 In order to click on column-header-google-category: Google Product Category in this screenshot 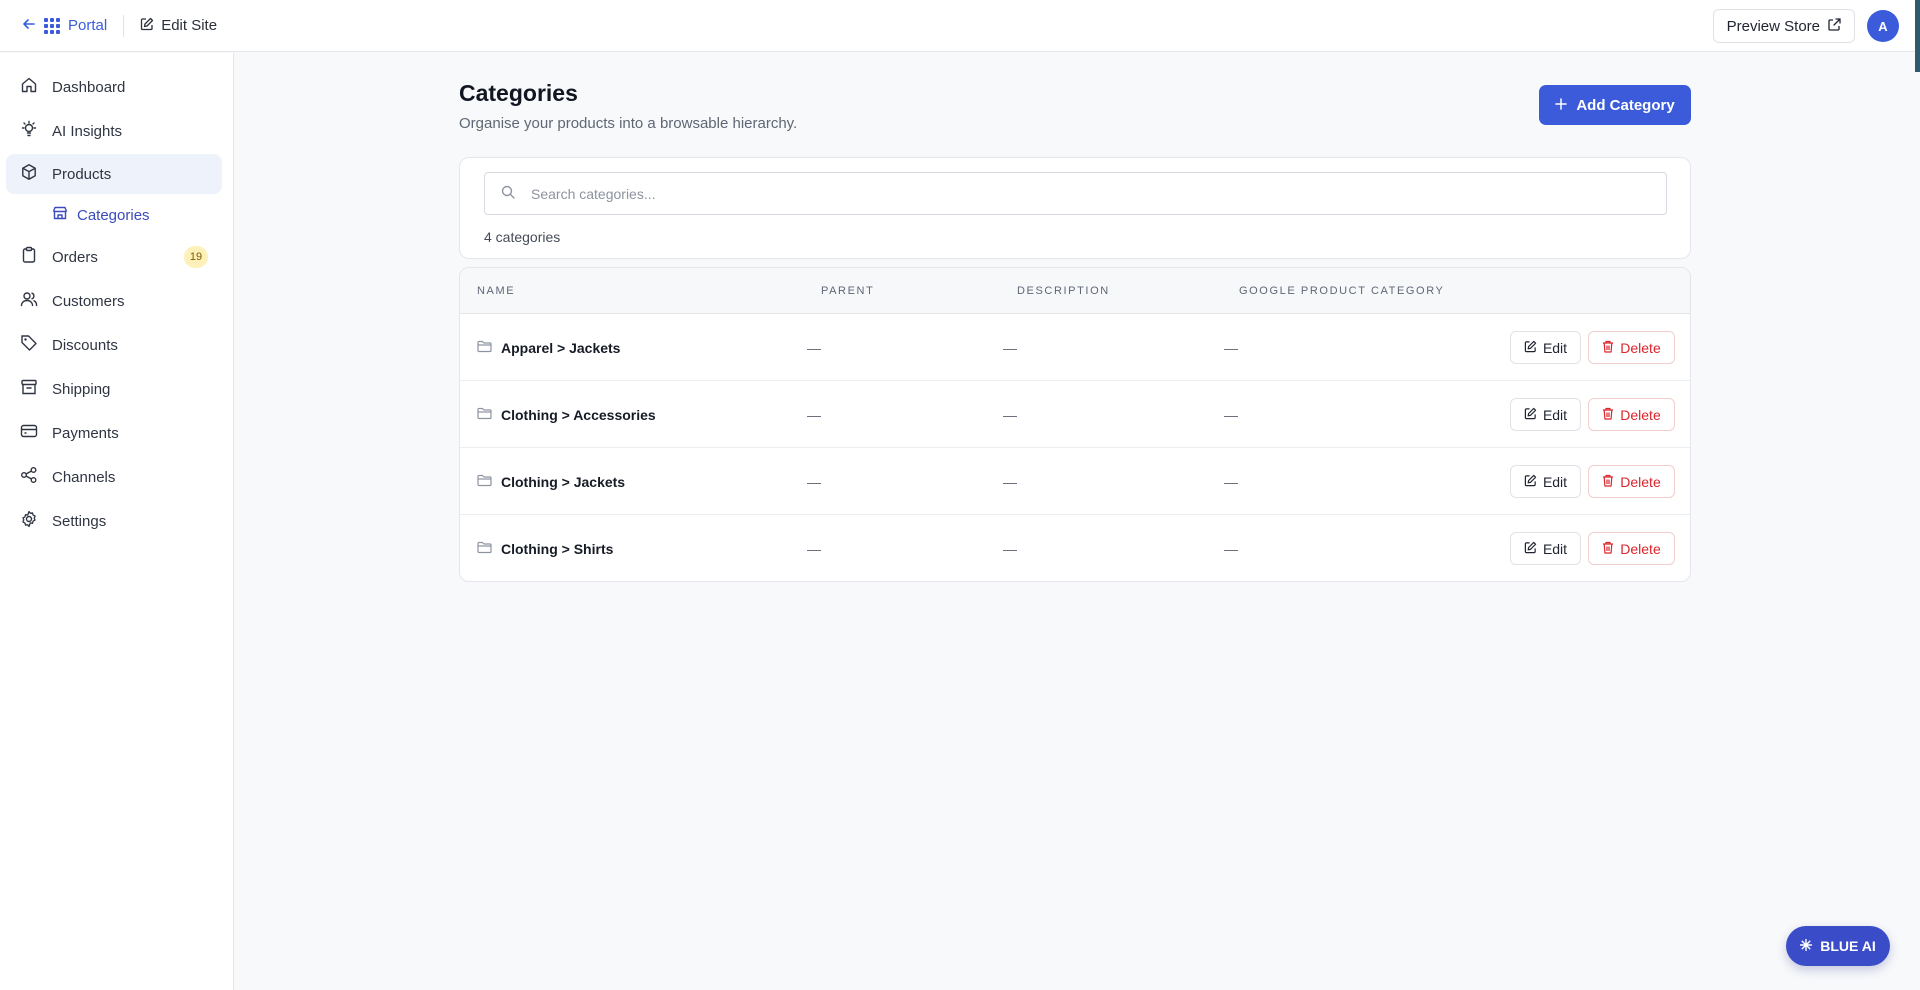, I will do `click(1342, 291)`.